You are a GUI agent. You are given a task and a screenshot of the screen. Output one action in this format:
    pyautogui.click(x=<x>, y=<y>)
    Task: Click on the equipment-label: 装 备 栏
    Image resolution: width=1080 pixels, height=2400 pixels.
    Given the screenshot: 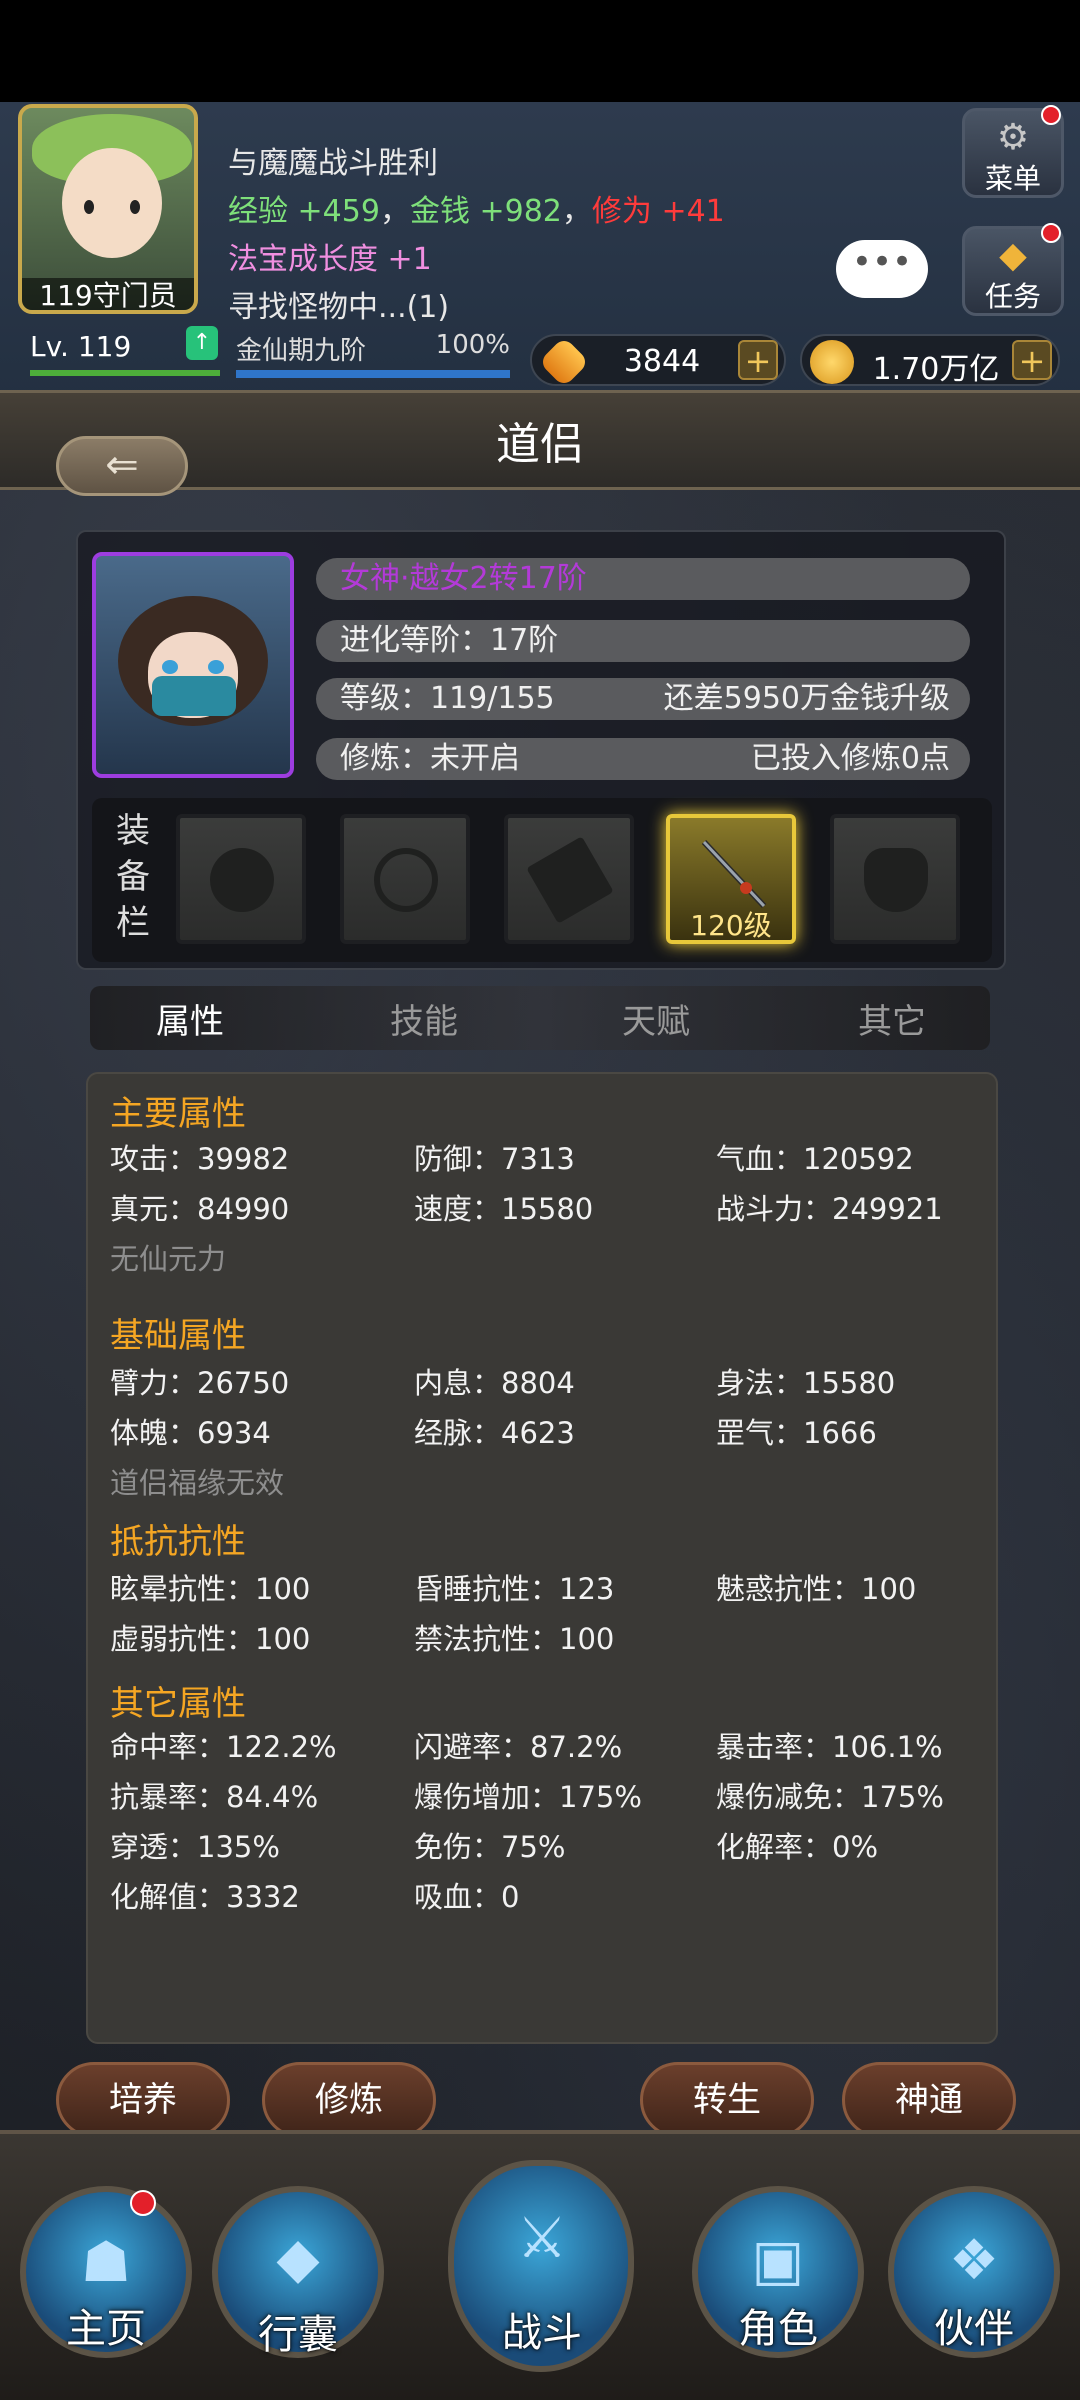 What is the action you would take?
    pyautogui.click(x=133, y=877)
    